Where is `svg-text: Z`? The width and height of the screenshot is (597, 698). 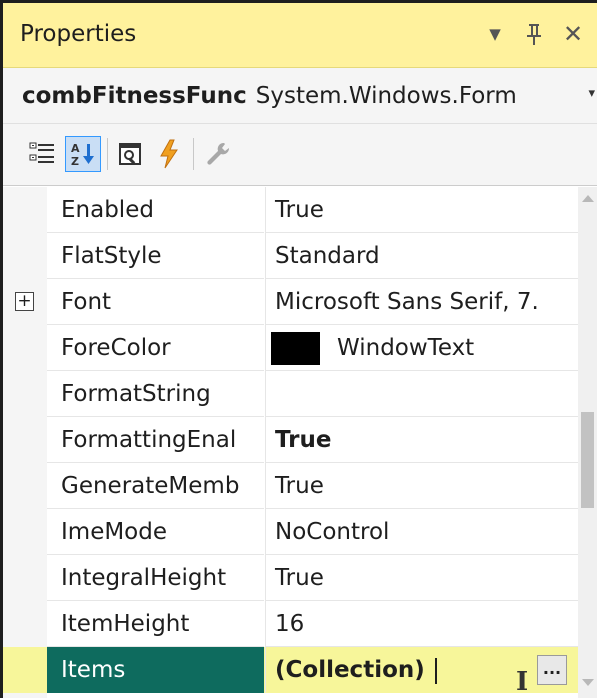
svg-text: Z is located at coordinates (75, 161).